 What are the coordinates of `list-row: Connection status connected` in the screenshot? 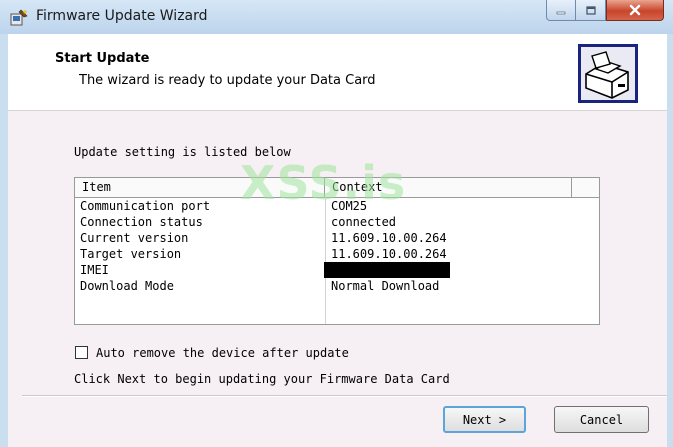 It's located at (337, 222).